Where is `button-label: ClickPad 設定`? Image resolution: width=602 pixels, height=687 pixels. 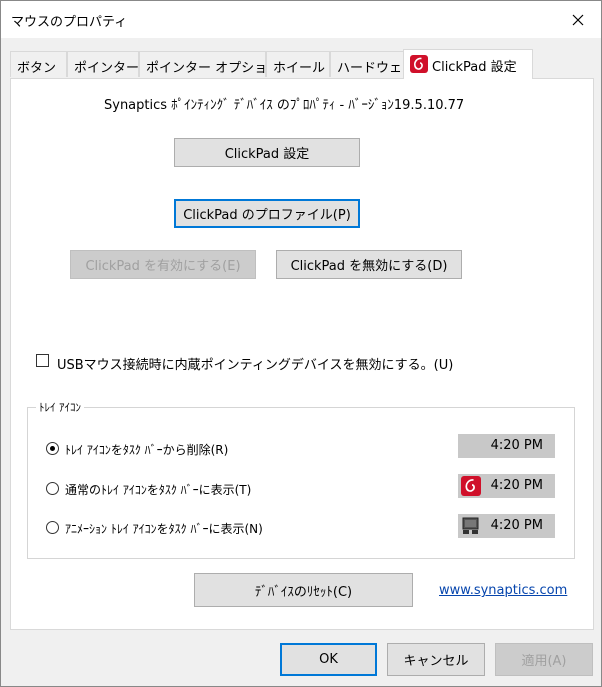
button-label: ClickPad 設定 is located at coordinates (267, 154).